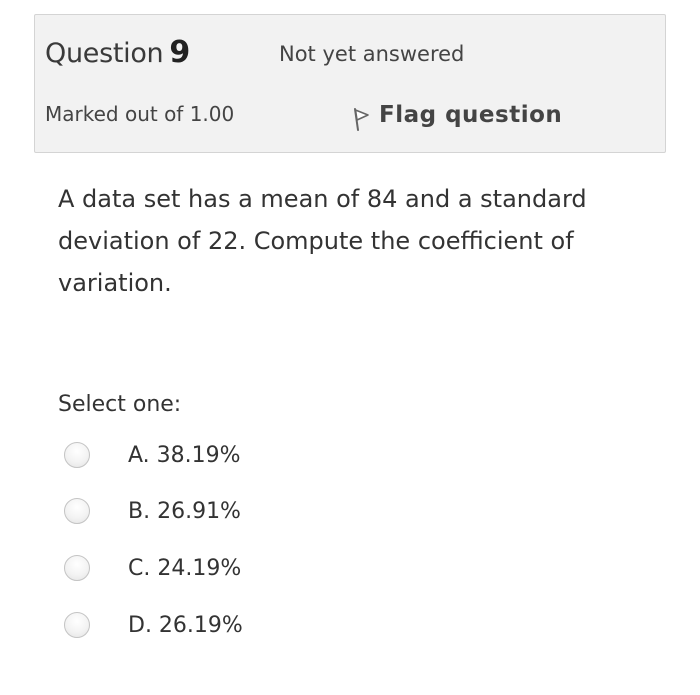 This screenshot has width=700, height=695. What do you see at coordinates (184, 455) in the screenshot?
I see `answer-option-label: A. 38.19%` at bounding box center [184, 455].